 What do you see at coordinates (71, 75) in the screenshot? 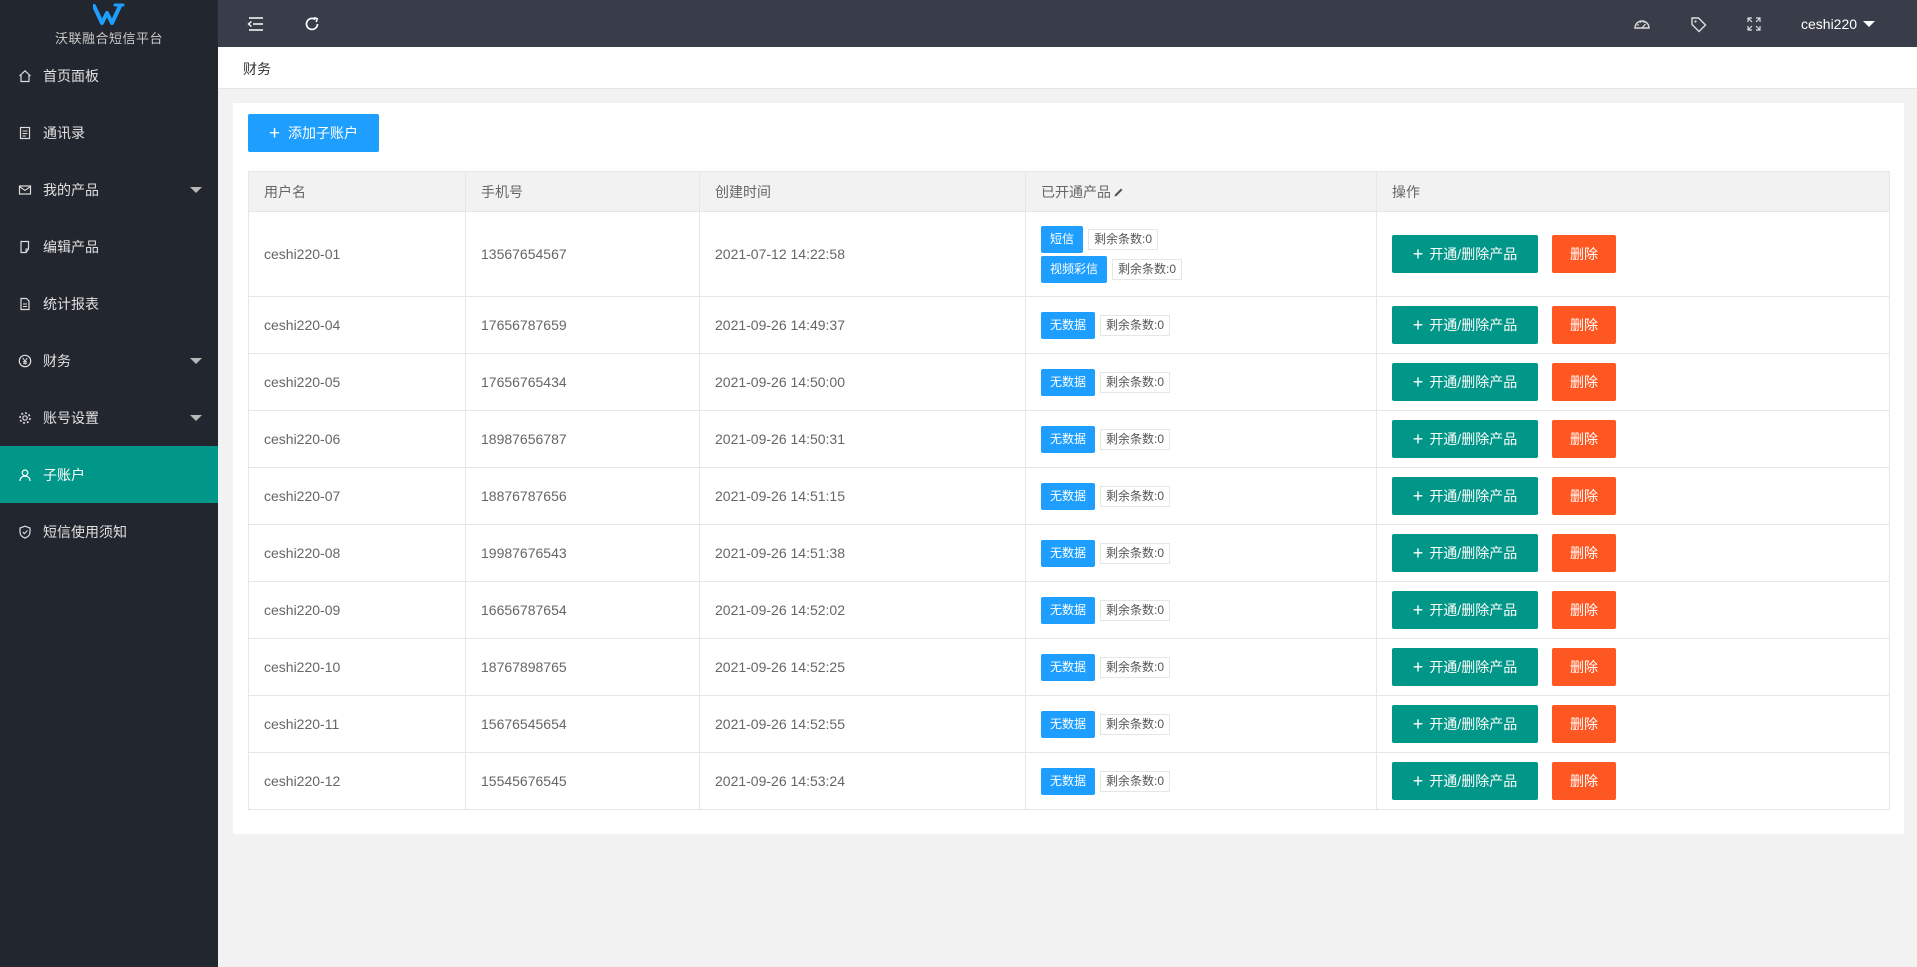
I see `sidebar-item-label: 首页面板` at bounding box center [71, 75].